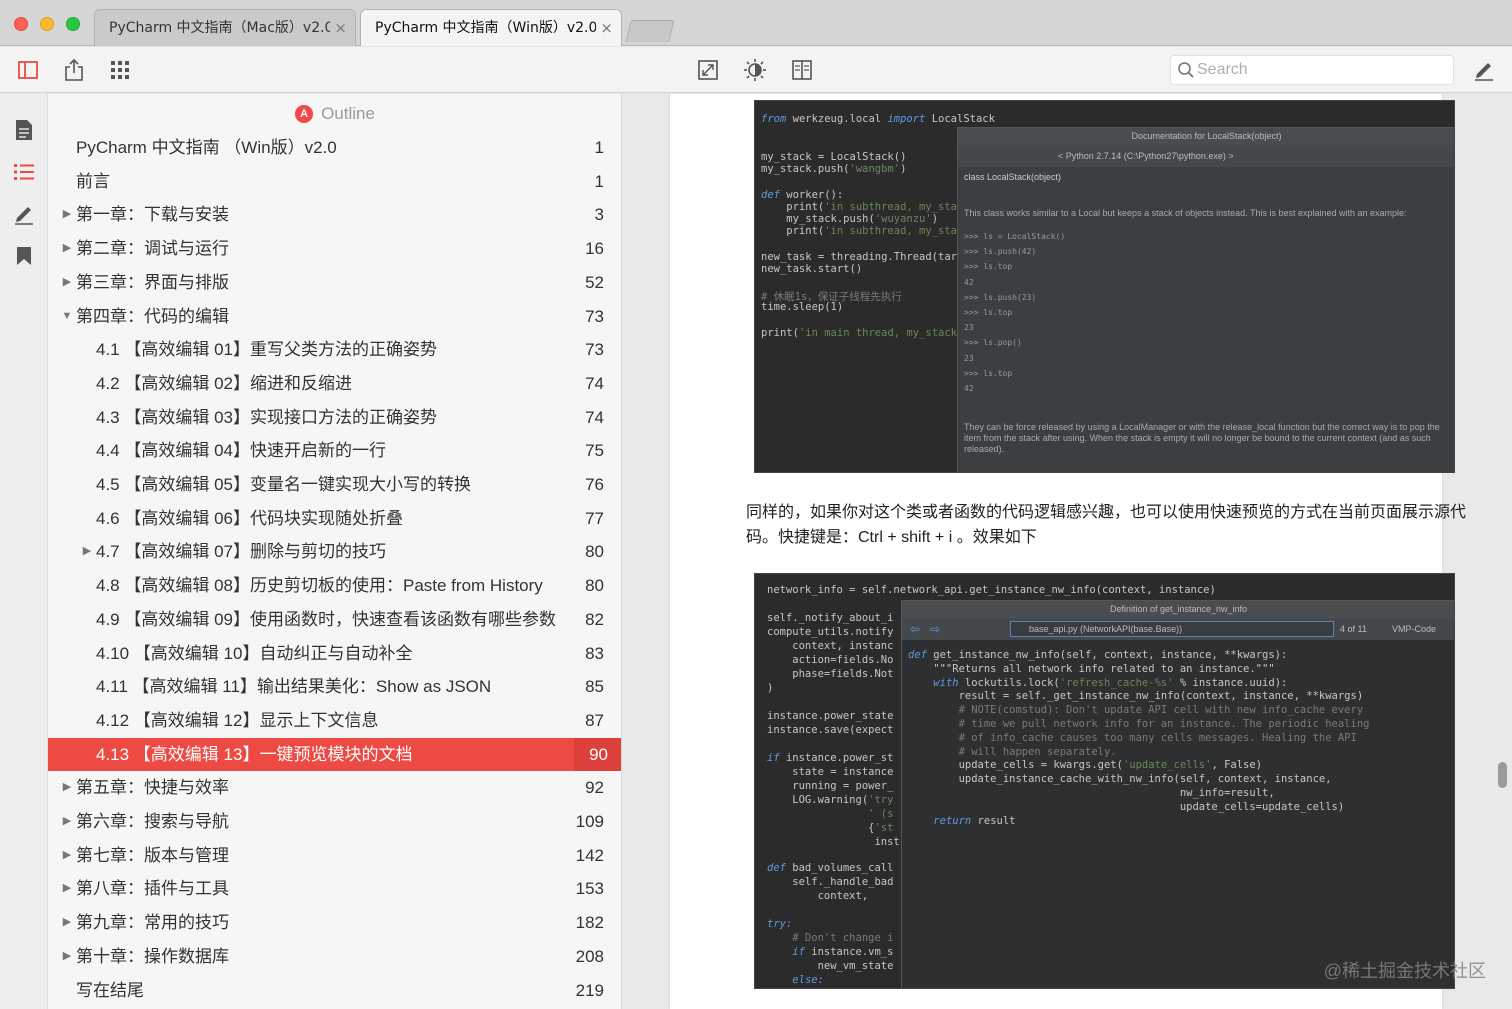  Describe the element at coordinates (1322, 70) in the screenshot. I see `search-input` at that location.